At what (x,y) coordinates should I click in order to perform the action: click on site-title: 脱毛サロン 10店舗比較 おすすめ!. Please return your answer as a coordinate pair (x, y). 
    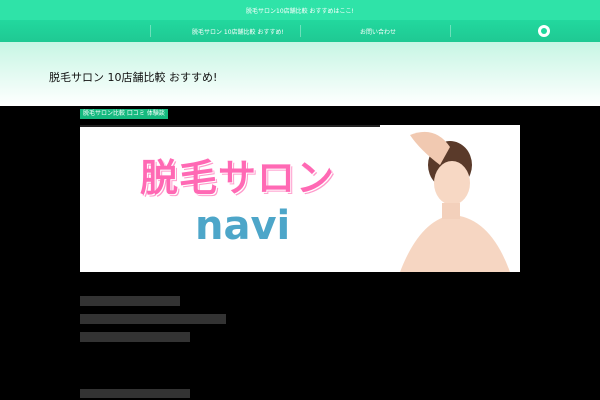
    Looking at the image, I should click on (133, 77).